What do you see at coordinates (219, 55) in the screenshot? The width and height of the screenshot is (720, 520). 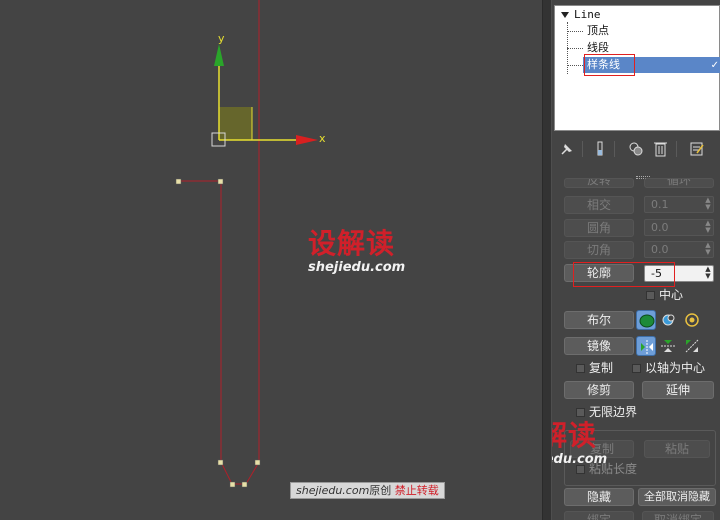 I see `gizmo-y-arrow` at bounding box center [219, 55].